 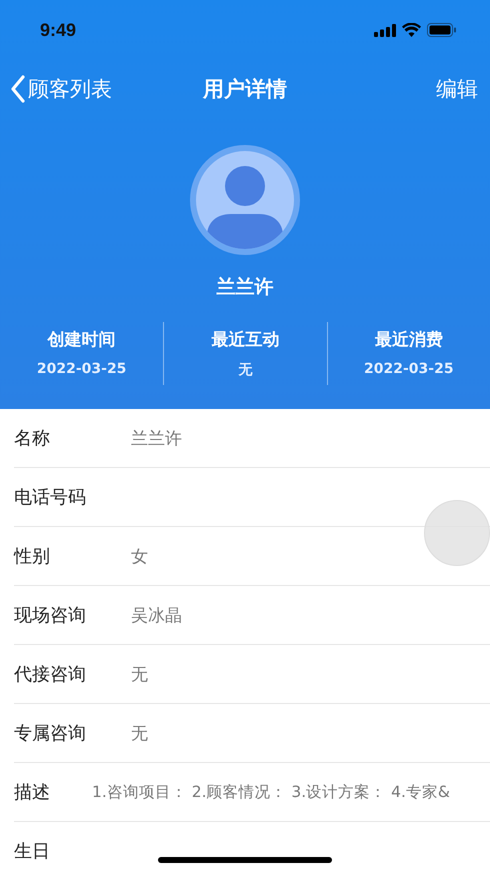 I want to click on field-value: 女, so click(x=139, y=557).